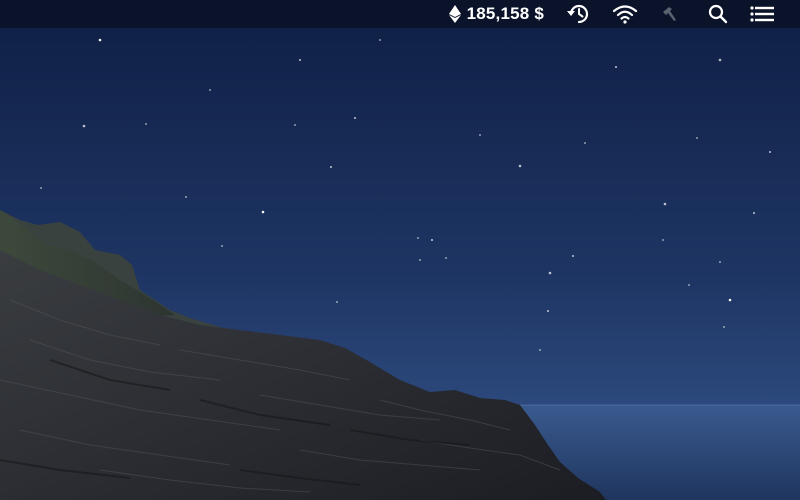 The width and height of the screenshot is (800, 500). I want to click on crypto-price: 185,158 $, so click(505, 13).